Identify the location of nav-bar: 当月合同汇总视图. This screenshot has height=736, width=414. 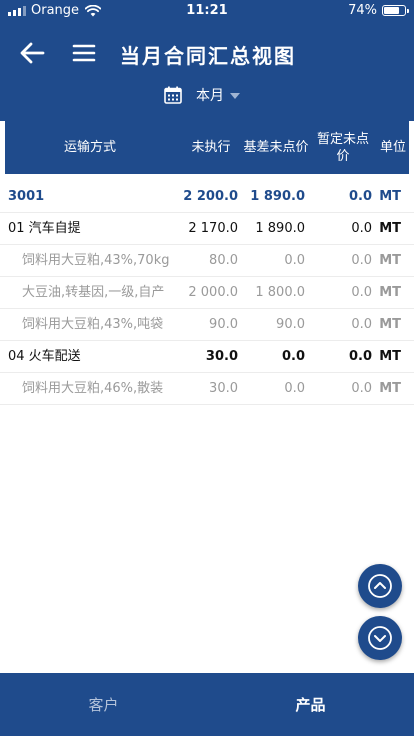
(207, 53).